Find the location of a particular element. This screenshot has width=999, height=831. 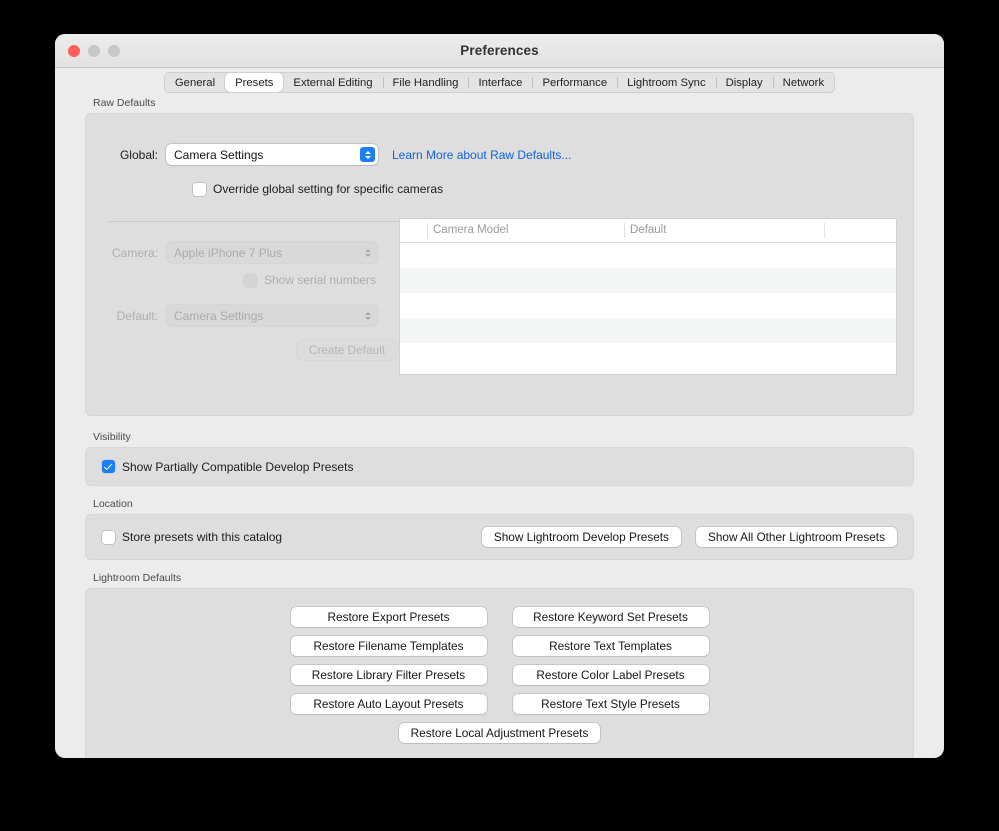

create-default-row: Create Default is located at coordinates (241, 350).